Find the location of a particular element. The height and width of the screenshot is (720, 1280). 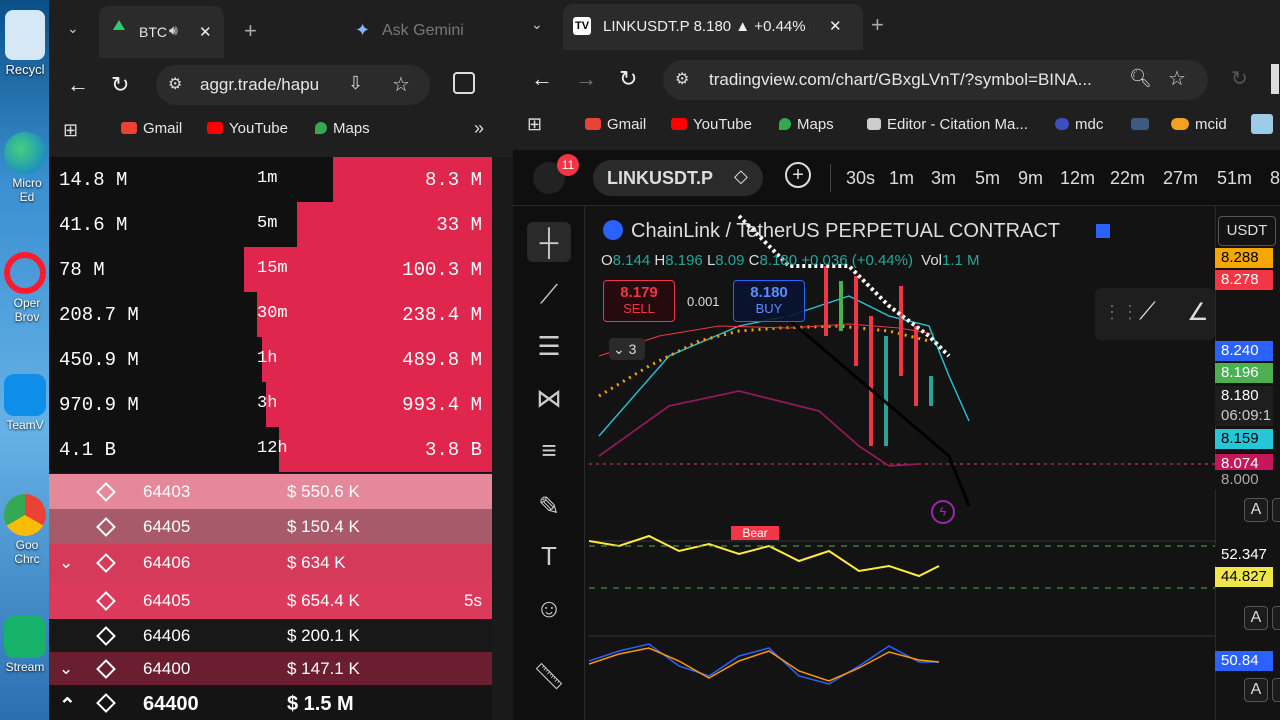

trade-amount: $ 147.1 K is located at coordinates (323, 668).